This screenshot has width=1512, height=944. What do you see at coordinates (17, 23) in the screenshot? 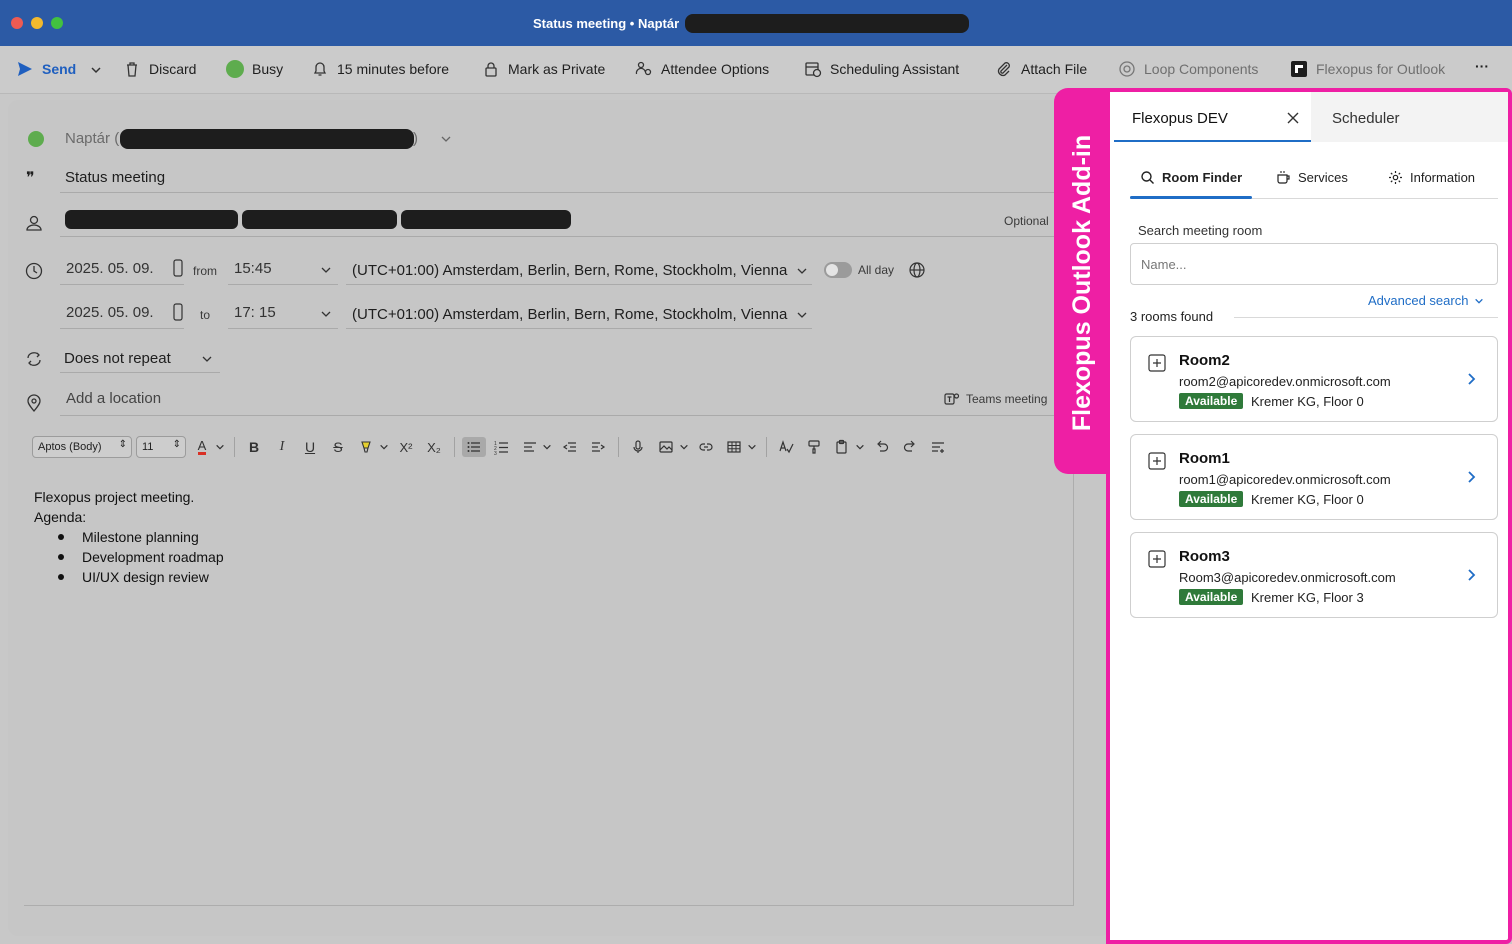
I see `close-window-button` at bounding box center [17, 23].